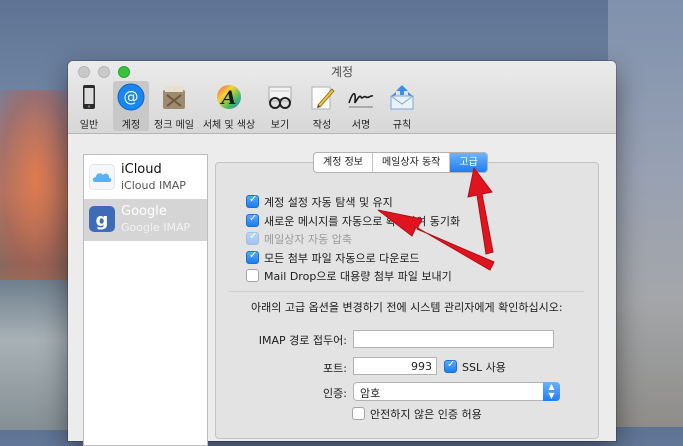 This screenshot has width=683, height=446. What do you see at coordinates (480, 210) in the screenshot?
I see `annotation-arrow-right` at bounding box center [480, 210].